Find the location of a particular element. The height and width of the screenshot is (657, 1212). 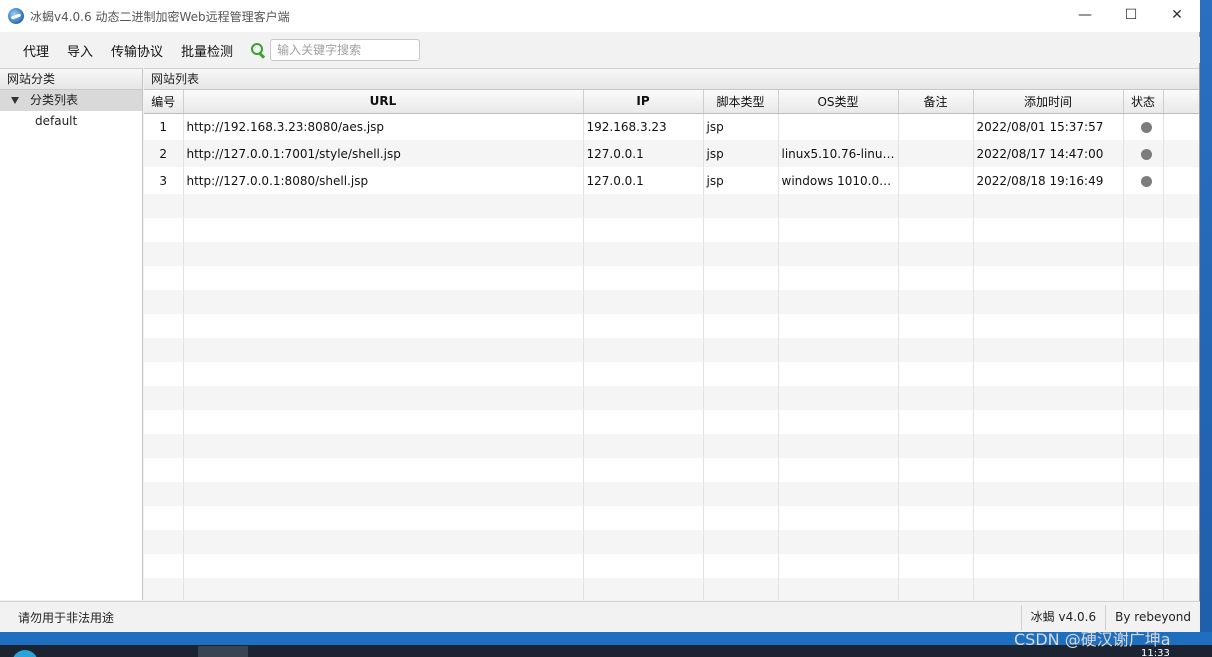

search-input is located at coordinates (345, 50).